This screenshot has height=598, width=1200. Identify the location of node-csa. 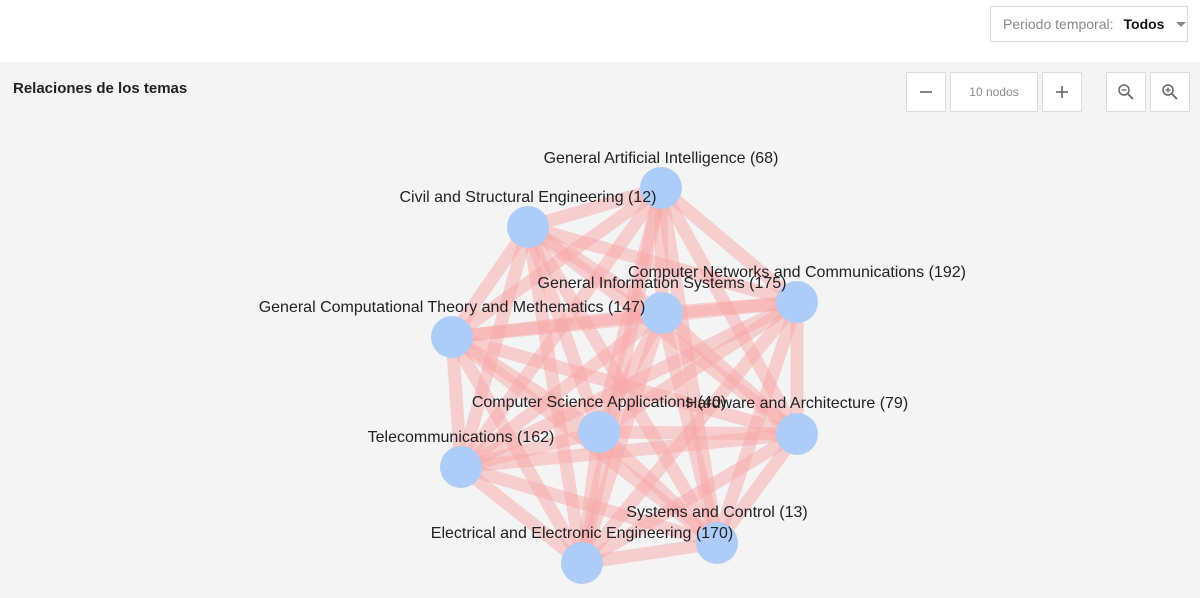
(599, 432).